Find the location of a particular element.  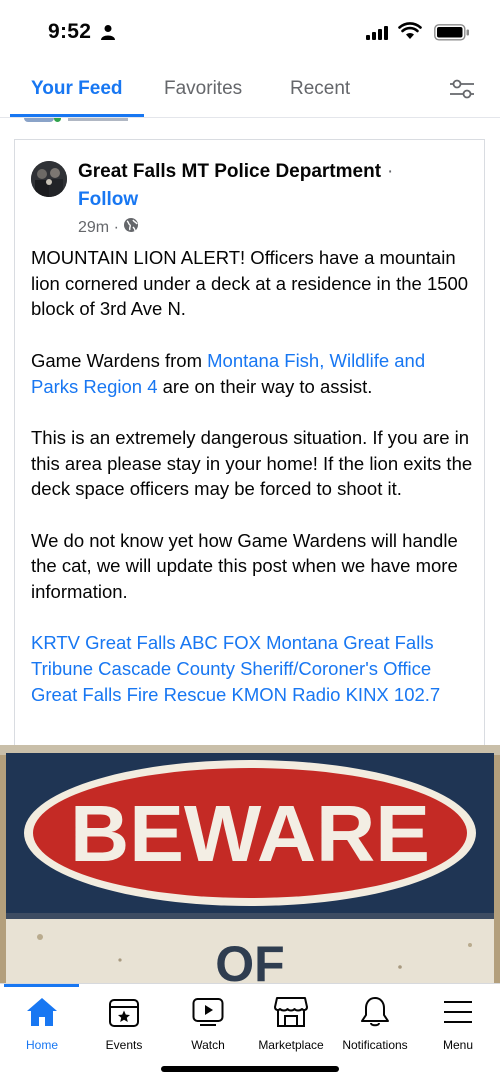

active-tab-indicator is located at coordinates (77, 115).